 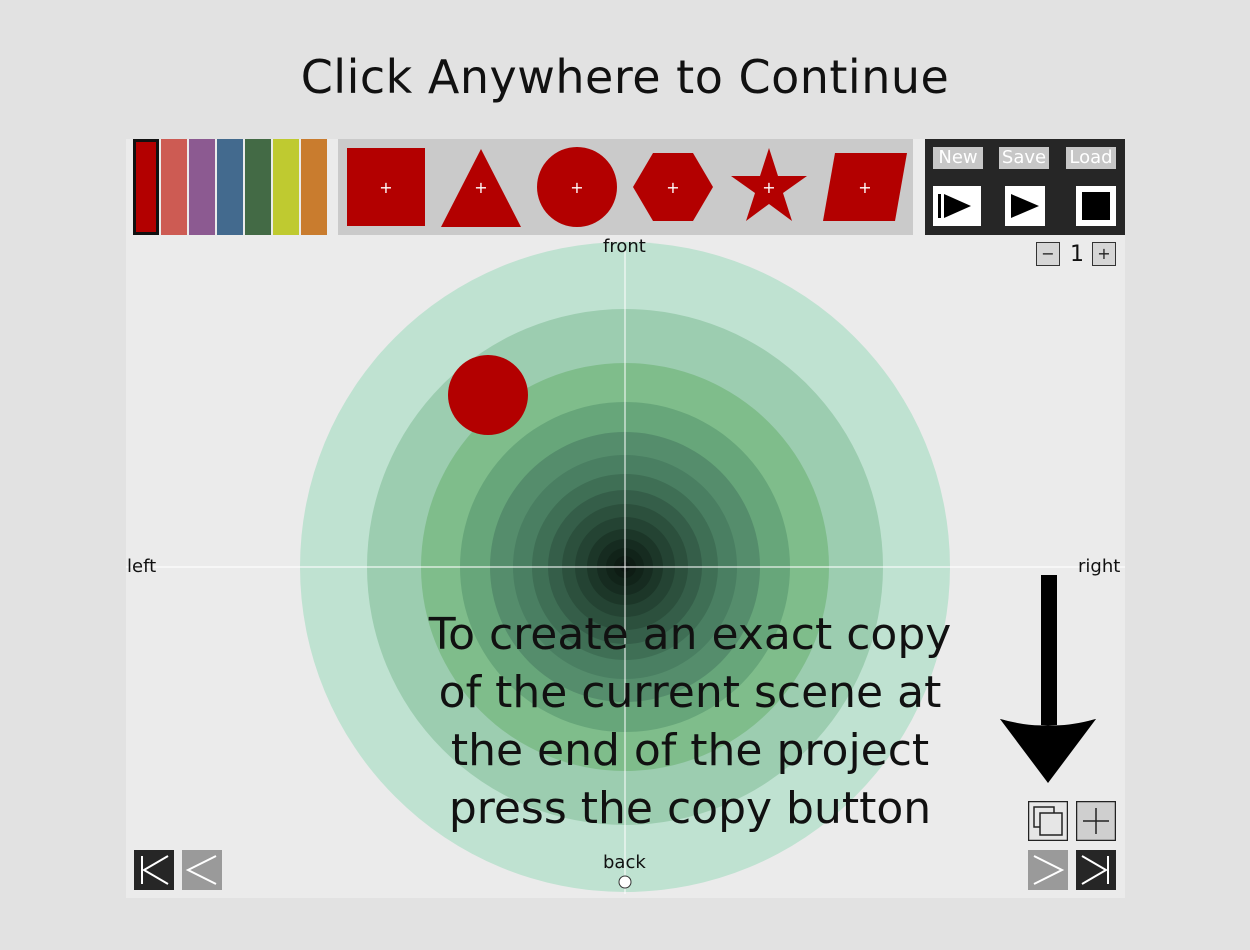 What do you see at coordinates (1048, 254) in the screenshot?
I see `scene-decrement-button: −` at bounding box center [1048, 254].